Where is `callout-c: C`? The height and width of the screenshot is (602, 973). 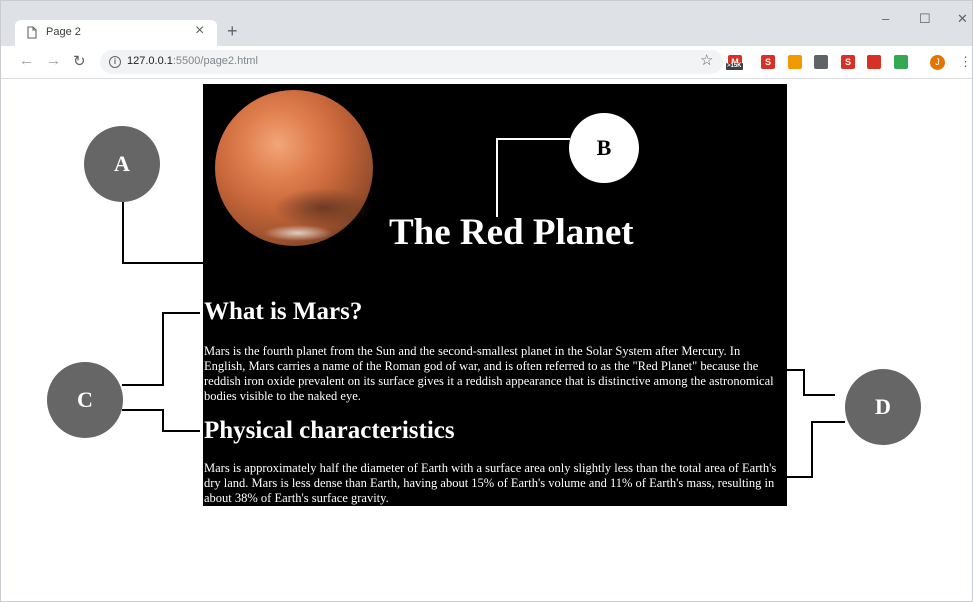 callout-c: C is located at coordinates (85, 400).